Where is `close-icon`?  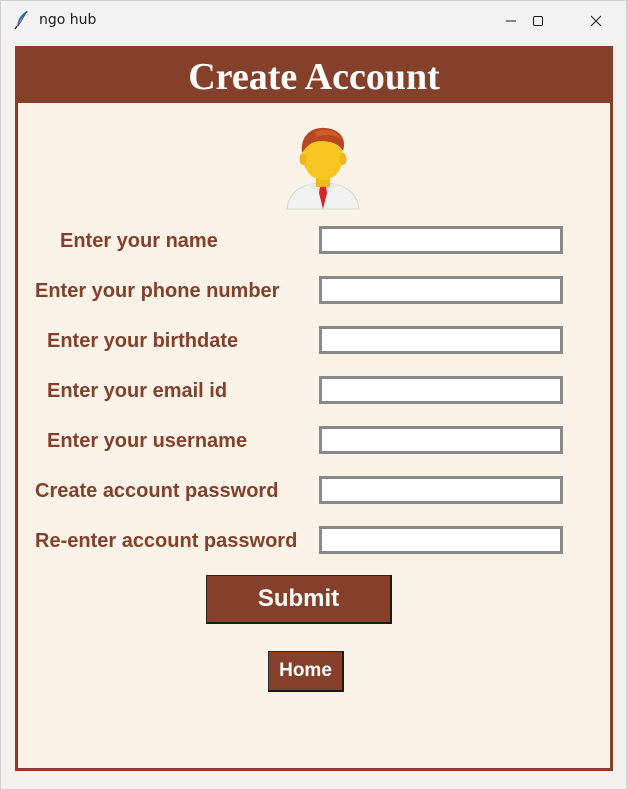
close-icon is located at coordinates (596, 21).